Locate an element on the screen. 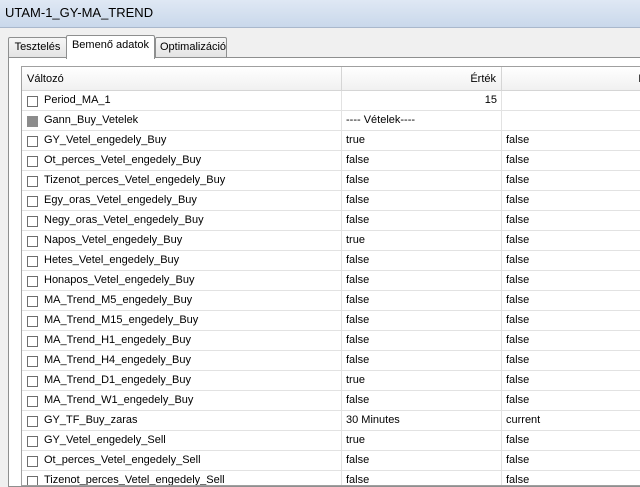 The height and width of the screenshot is (487, 640). window-title: UTAM-1_GY-MA_TREND is located at coordinates (79, 12).